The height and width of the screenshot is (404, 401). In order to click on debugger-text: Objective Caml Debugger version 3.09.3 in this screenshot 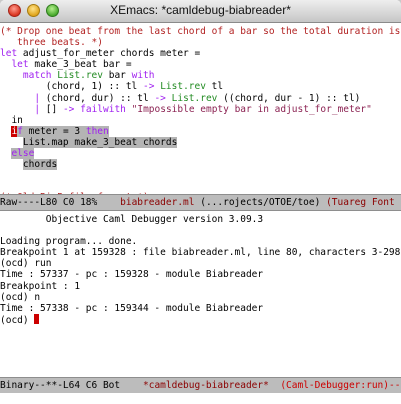, I will do `click(132, 219)`.